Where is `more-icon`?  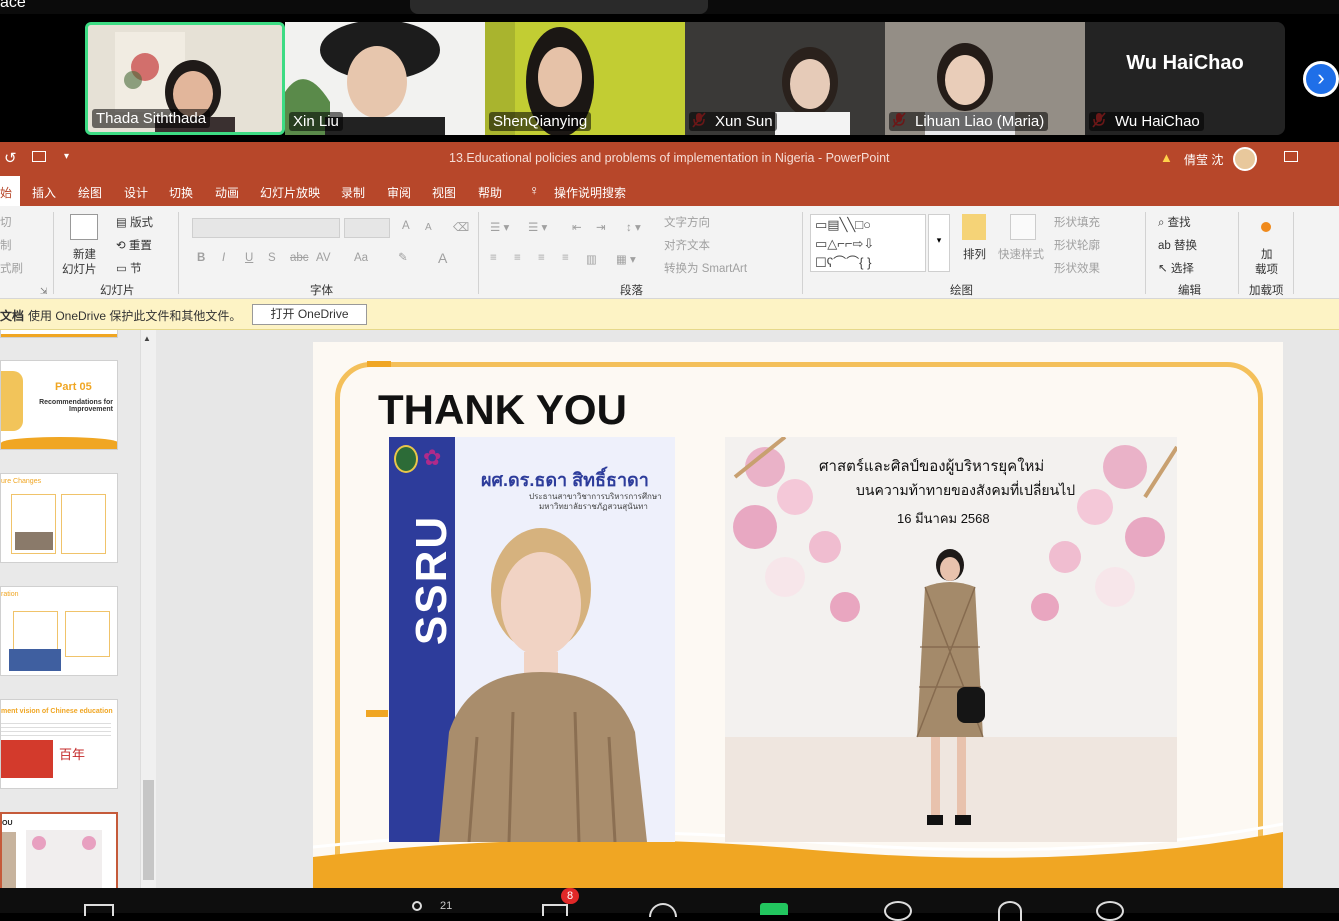 more-icon is located at coordinates (1110, 911).